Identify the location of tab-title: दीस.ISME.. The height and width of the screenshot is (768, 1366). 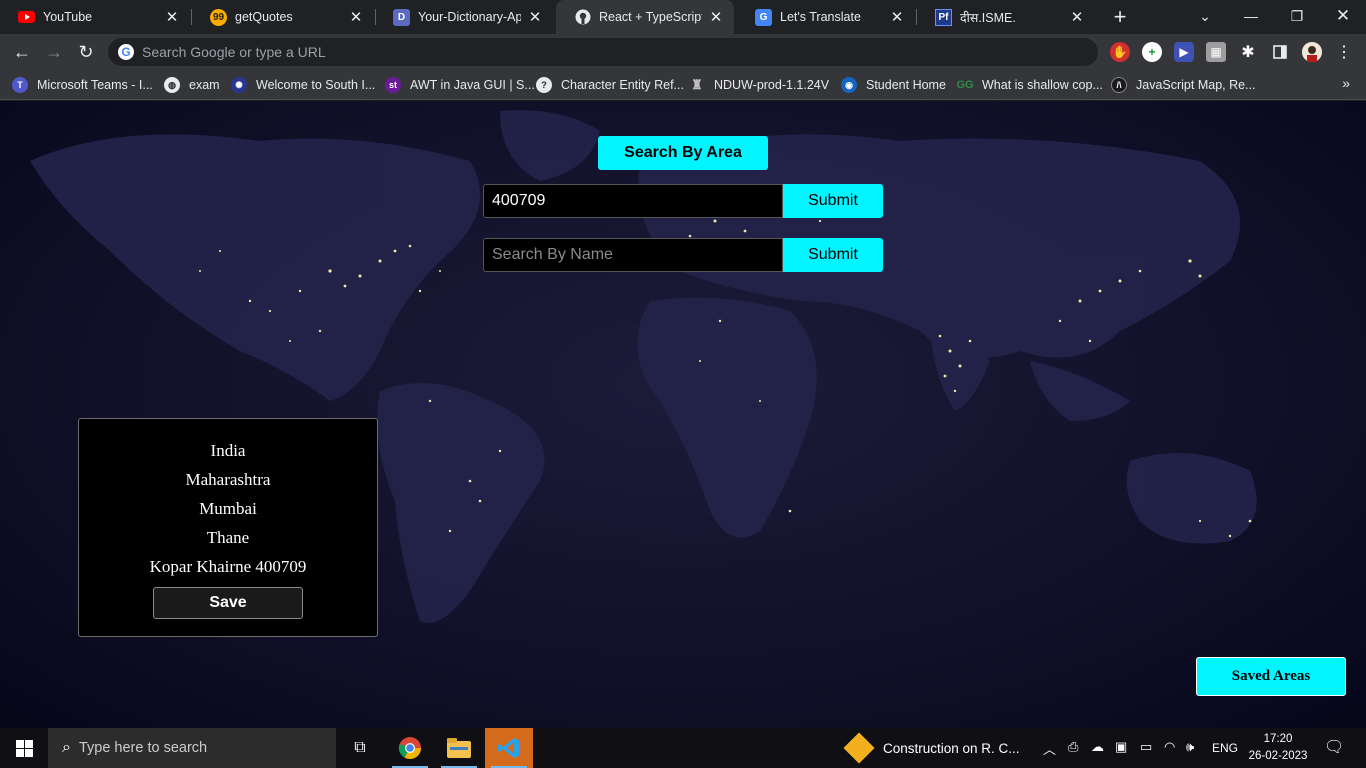
(988, 17).